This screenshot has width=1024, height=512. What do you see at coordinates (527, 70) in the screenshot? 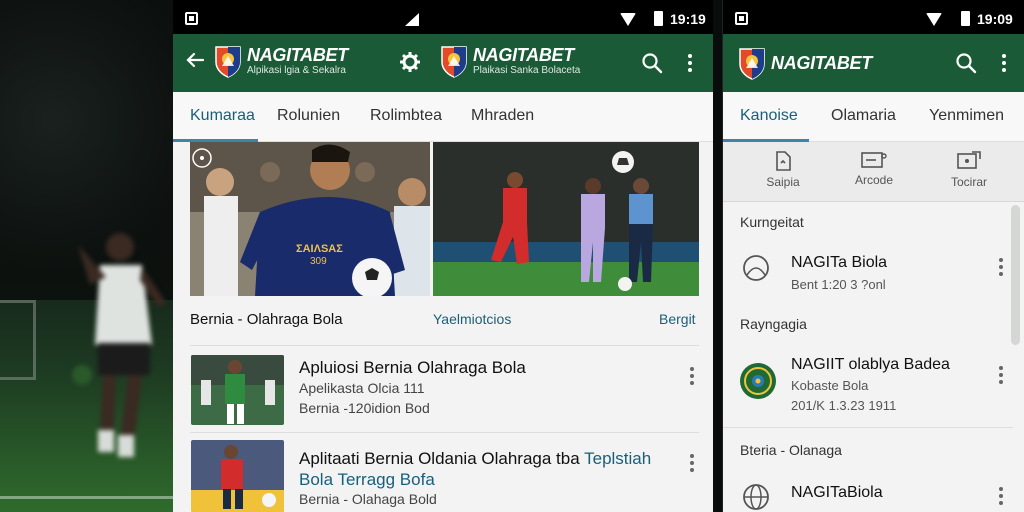
I see `brand-tagline: Plaikasi Sanka Bolaceta` at bounding box center [527, 70].